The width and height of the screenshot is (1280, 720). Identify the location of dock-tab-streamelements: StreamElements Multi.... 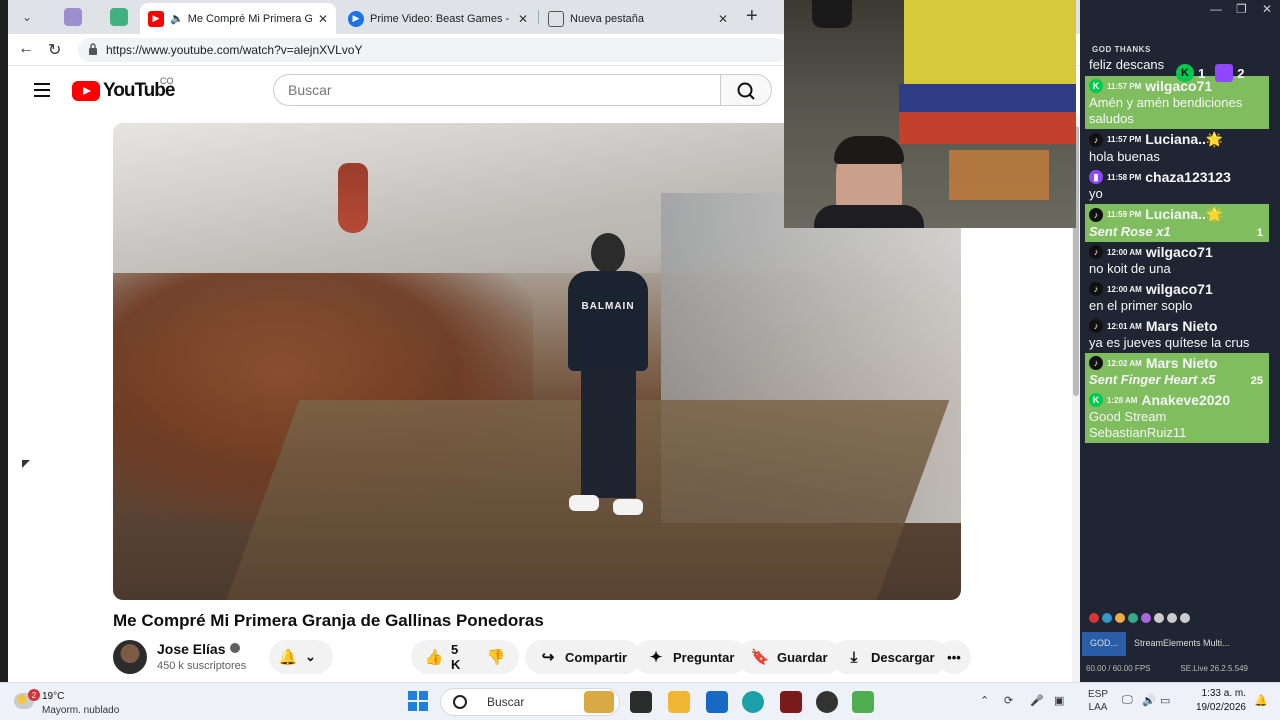
(1182, 644).